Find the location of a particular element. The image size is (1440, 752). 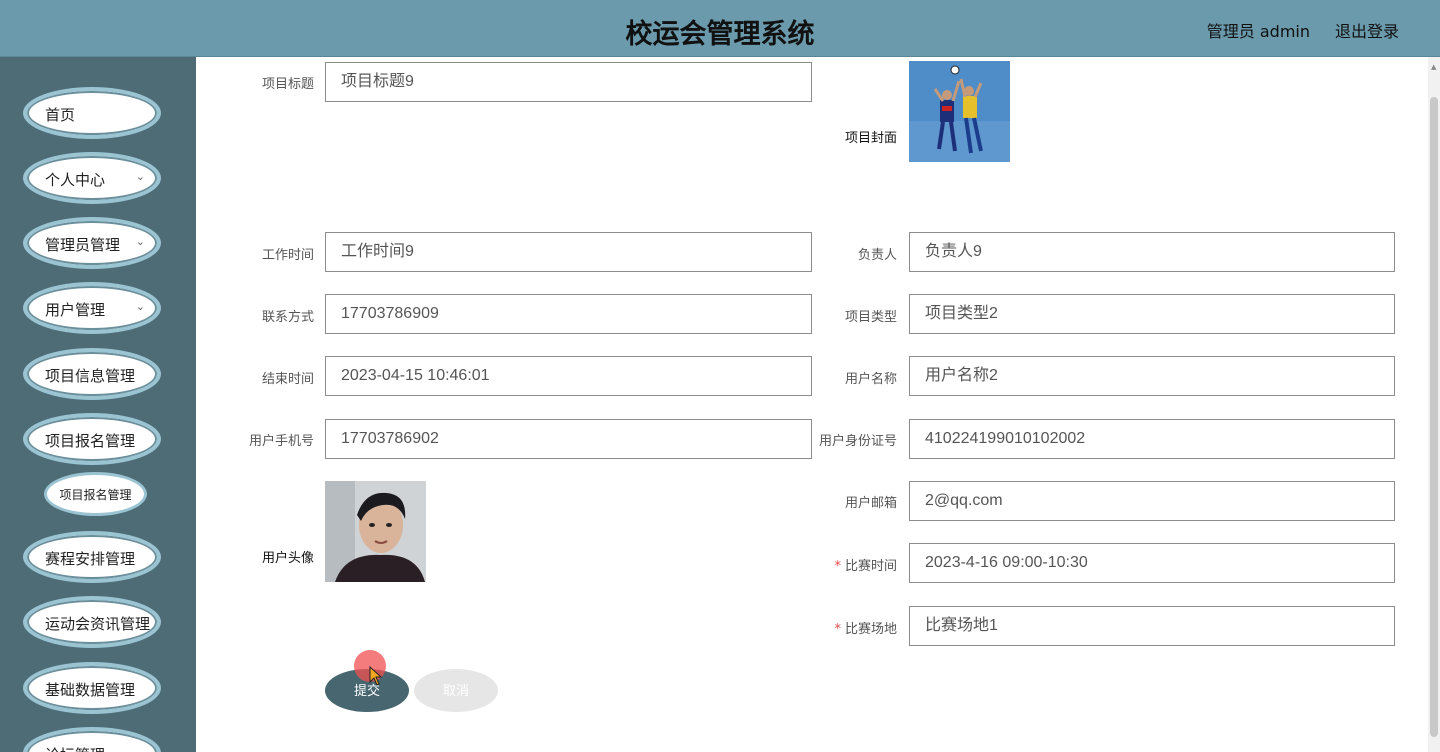

logout-link: 退出登录 is located at coordinates (1367, 30).